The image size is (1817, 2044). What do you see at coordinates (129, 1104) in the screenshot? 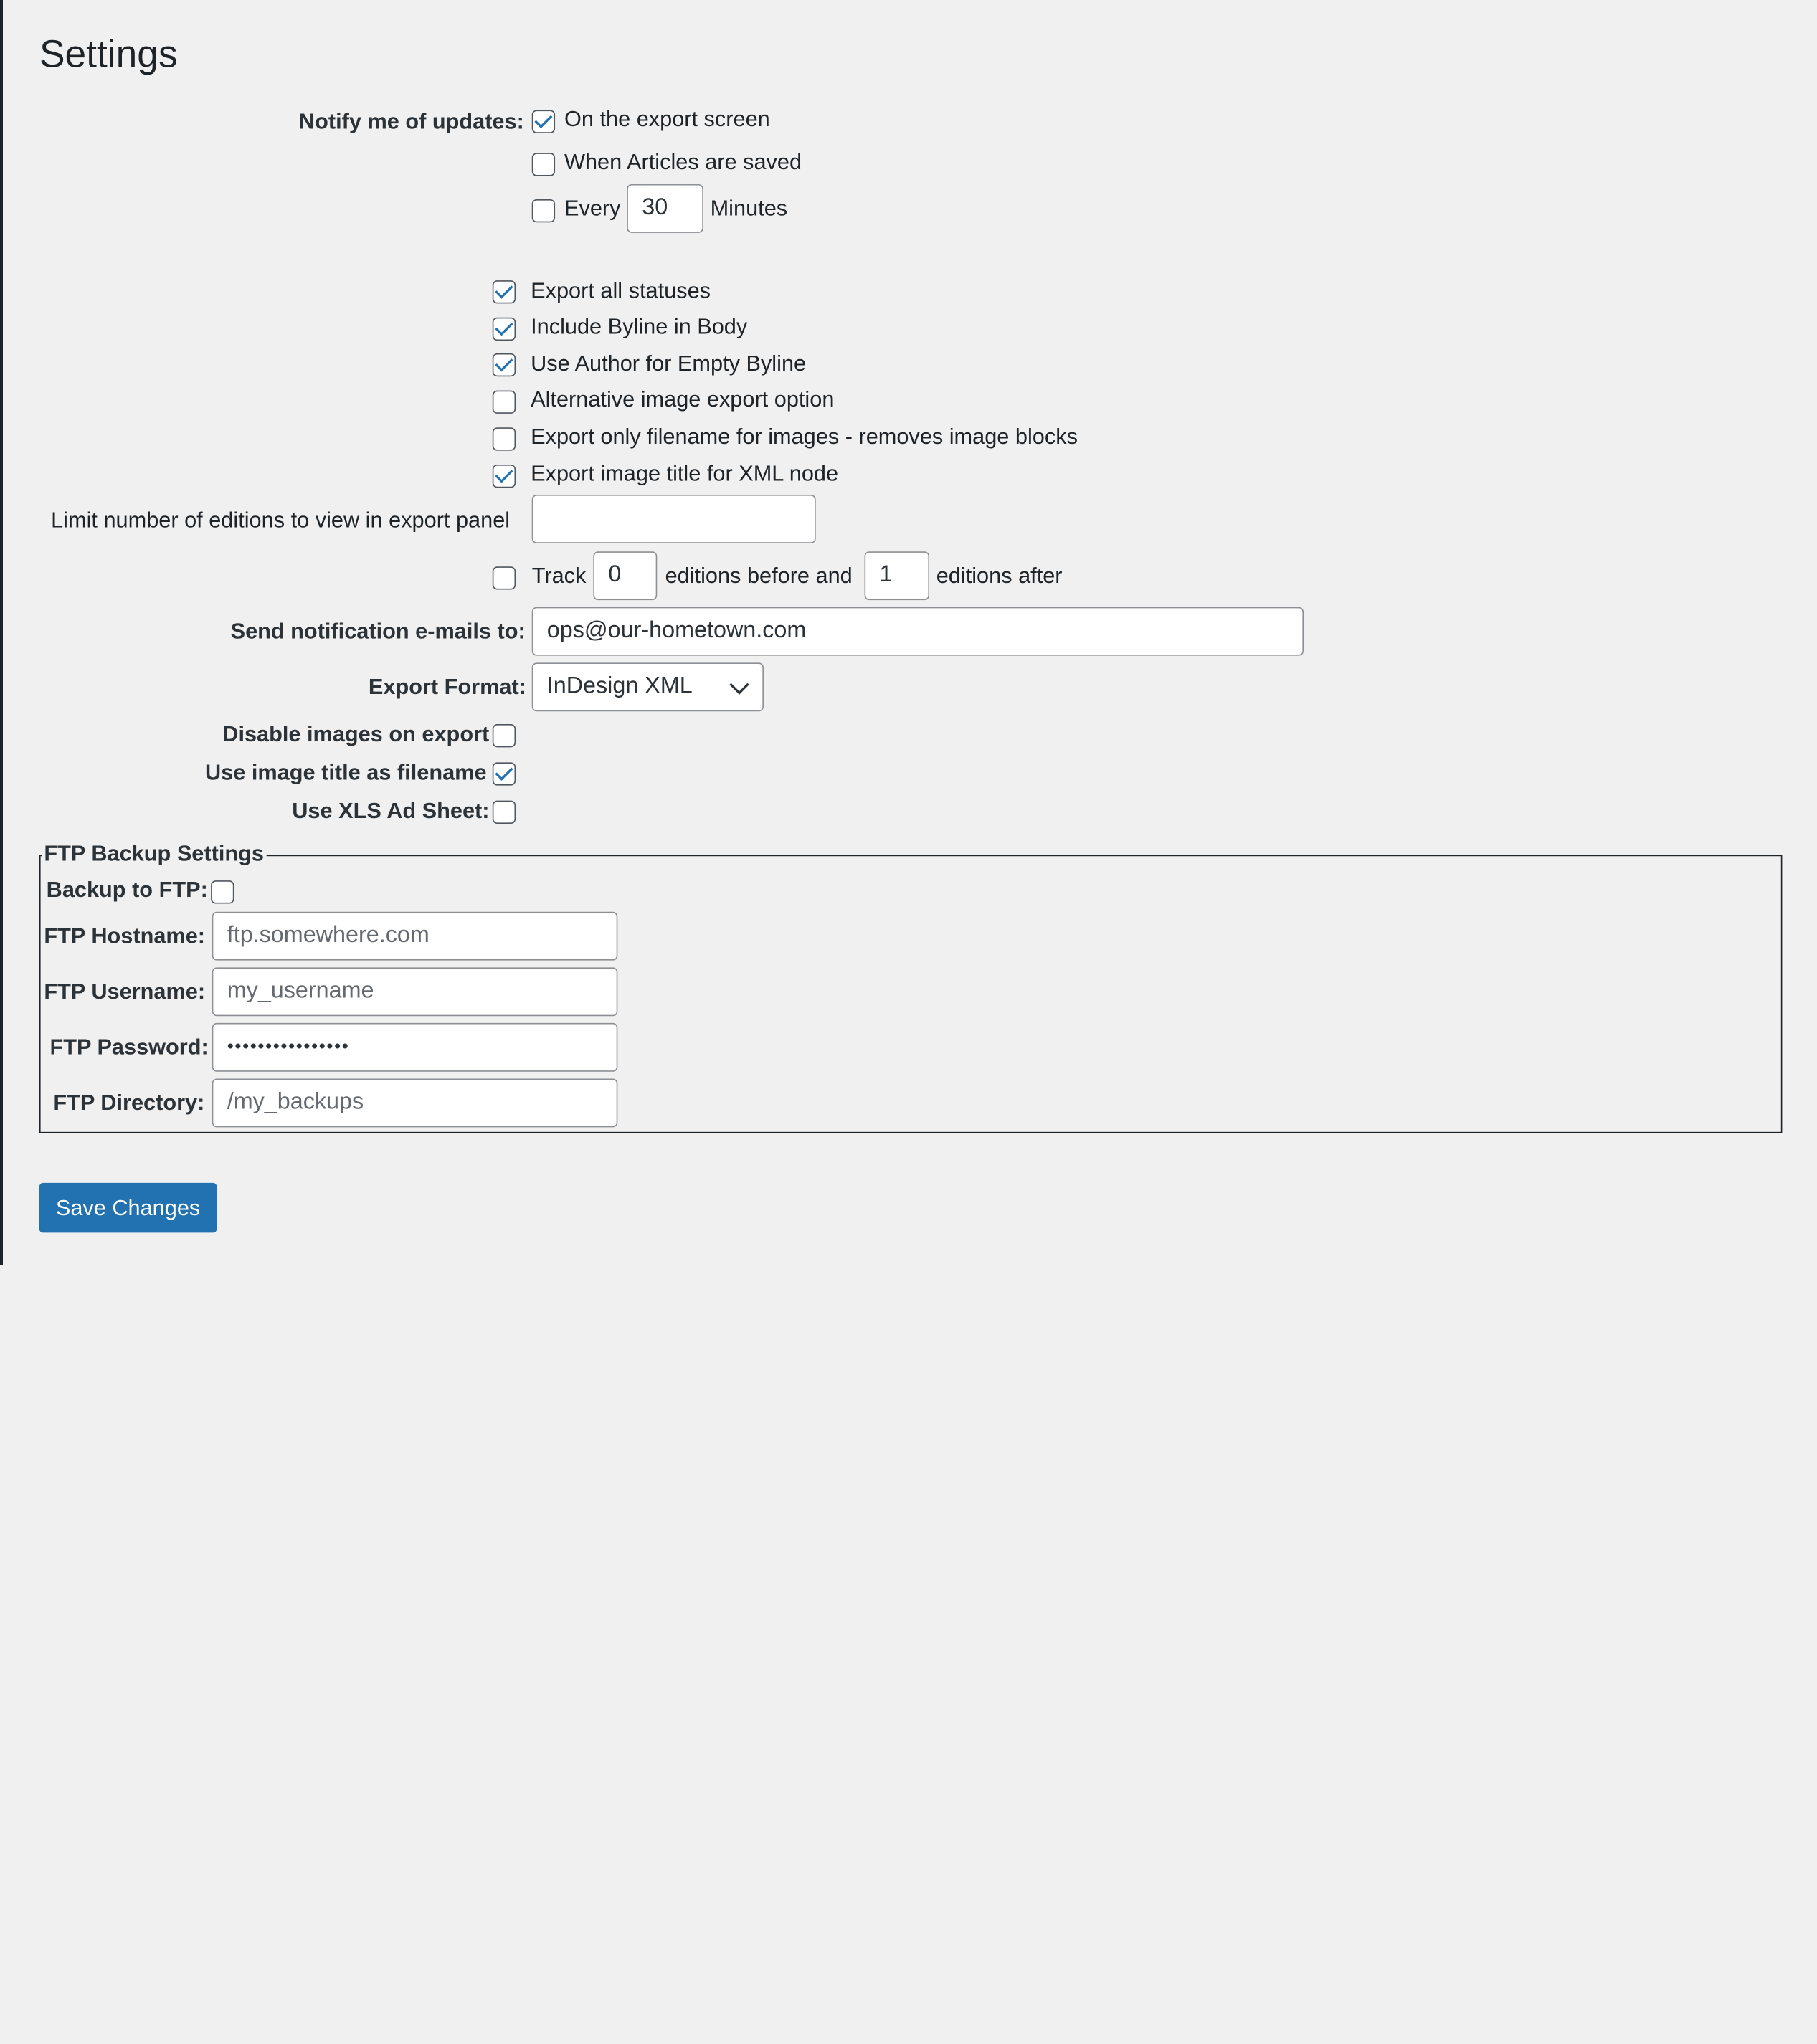
I see `ftp-directory-label: FTP Directory:` at bounding box center [129, 1104].